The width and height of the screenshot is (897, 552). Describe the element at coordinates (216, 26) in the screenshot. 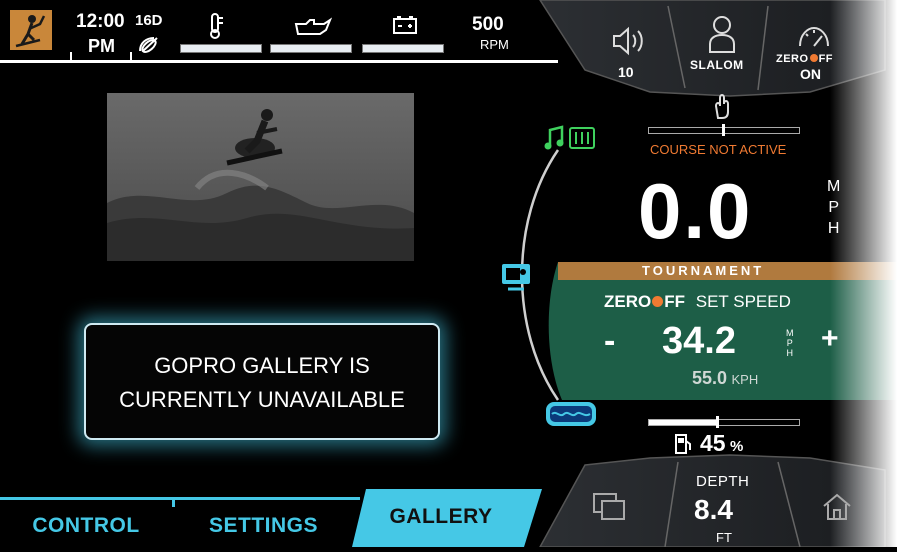

I see `thermometer-icon` at that location.